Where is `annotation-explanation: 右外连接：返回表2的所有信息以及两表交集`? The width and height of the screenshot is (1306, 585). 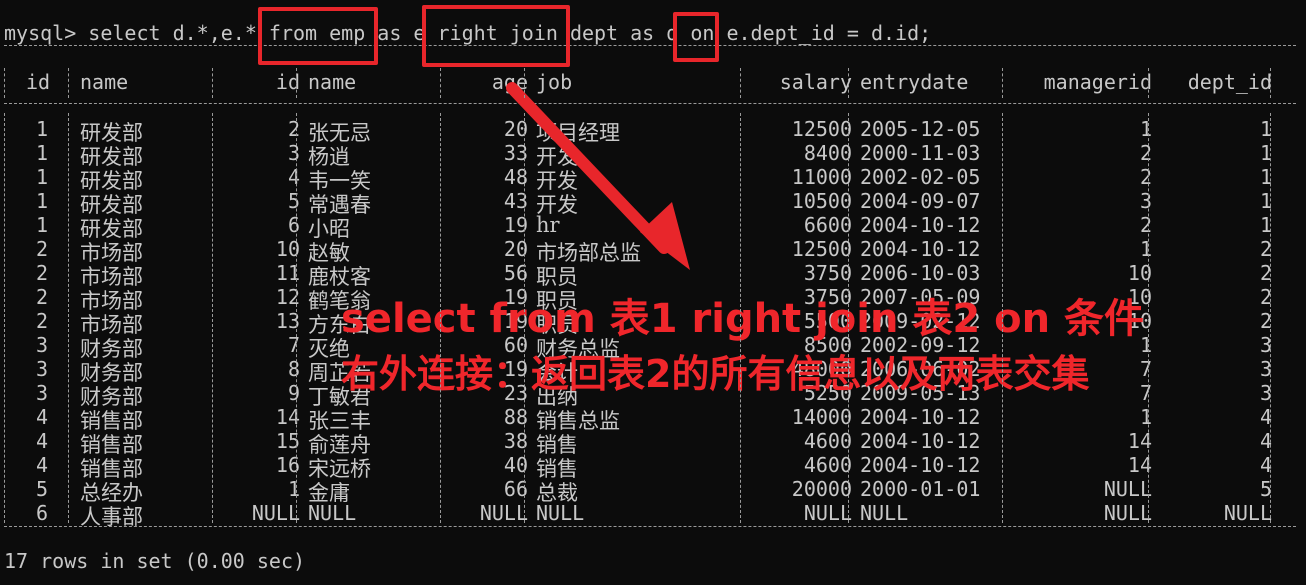
annotation-explanation: 右外连接：返回表2的所有信息以及两表交集 is located at coordinates (715, 374).